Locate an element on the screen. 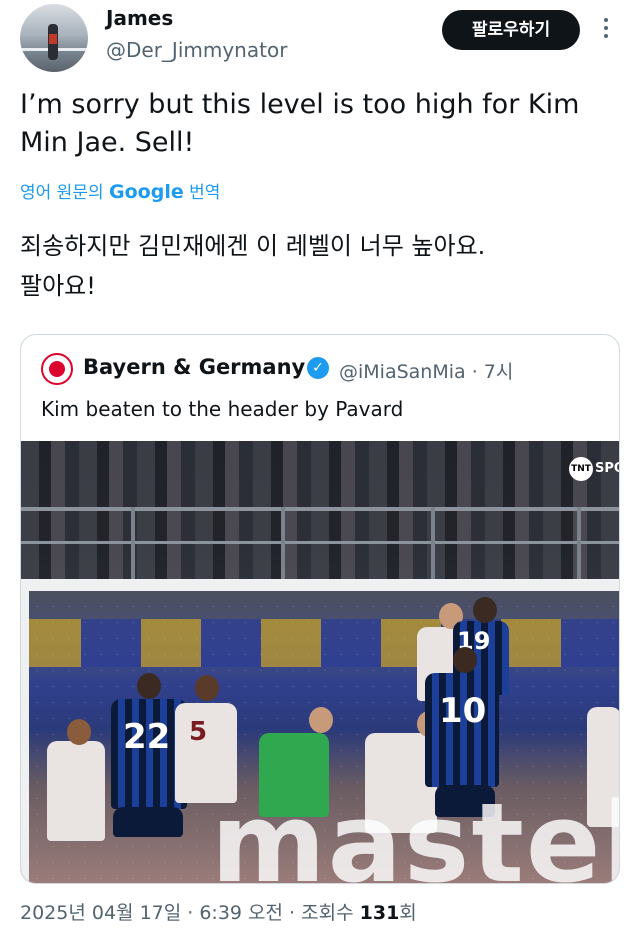 Image resolution: width=640 pixels, height=936 pixels. more-vertical-icon is located at coordinates (606, 29).